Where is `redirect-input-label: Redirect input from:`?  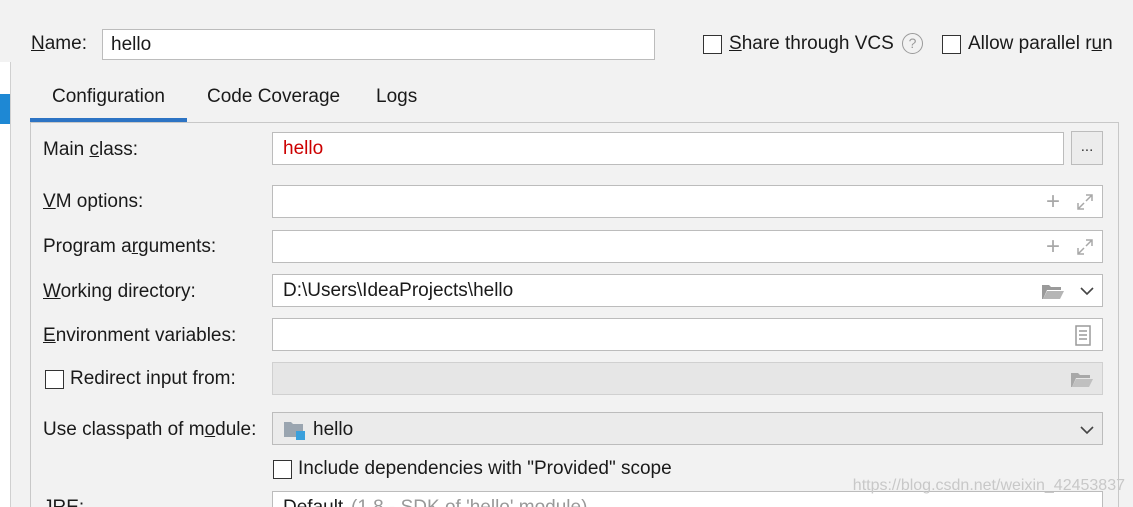 redirect-input-label: Redirect input from: is located at coordinates (153, 379).